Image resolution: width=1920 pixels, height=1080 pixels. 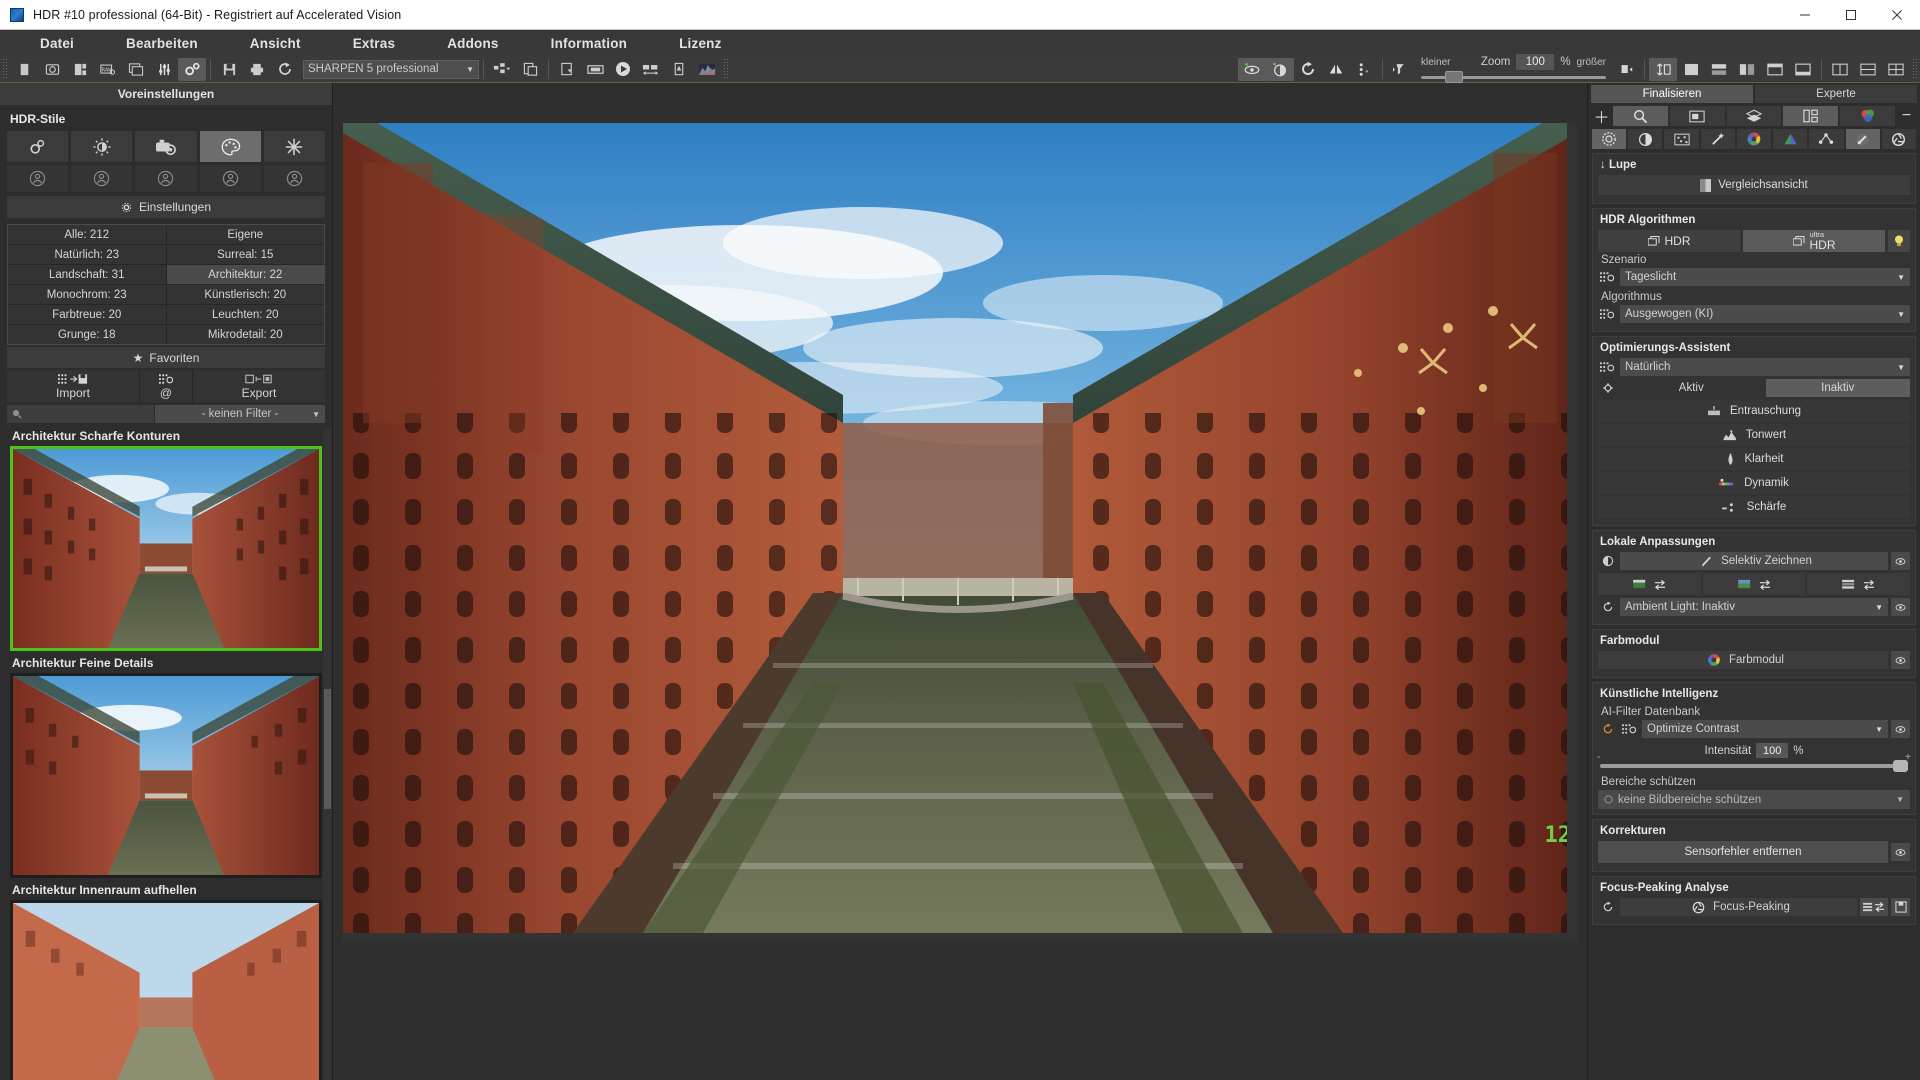 I want to click on ambient-light-eye-icon, so click(x=1900, y=607).